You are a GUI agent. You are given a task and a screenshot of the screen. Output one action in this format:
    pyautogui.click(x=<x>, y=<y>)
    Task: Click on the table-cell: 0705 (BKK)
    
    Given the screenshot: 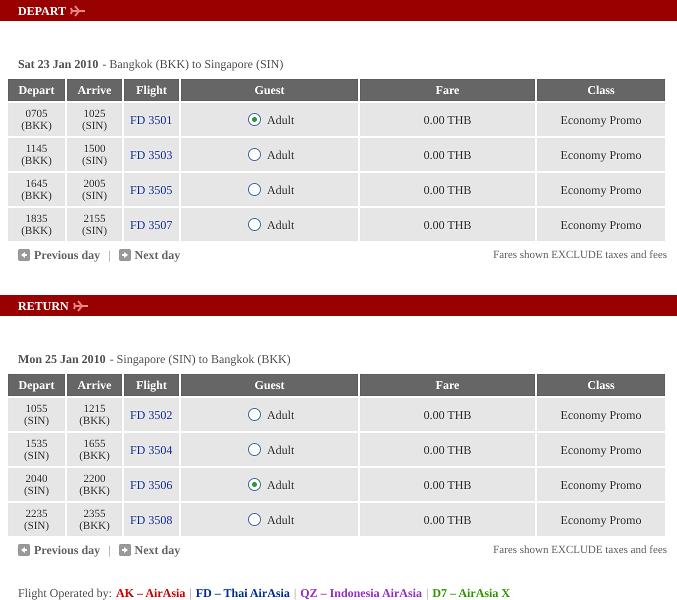 What is the action you would take?
    pyautogui.click(x=36, y=119)
    